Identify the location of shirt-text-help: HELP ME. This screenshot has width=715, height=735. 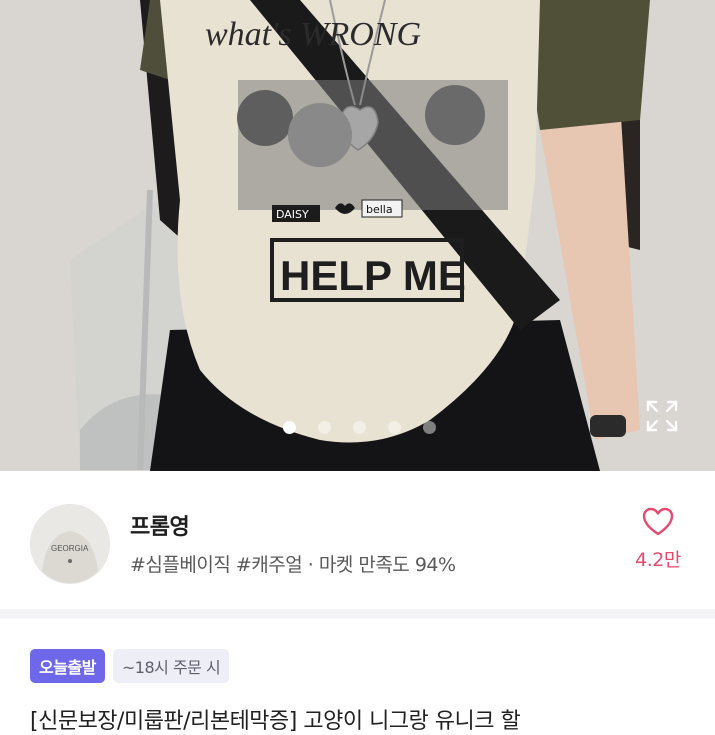
(373, 275).